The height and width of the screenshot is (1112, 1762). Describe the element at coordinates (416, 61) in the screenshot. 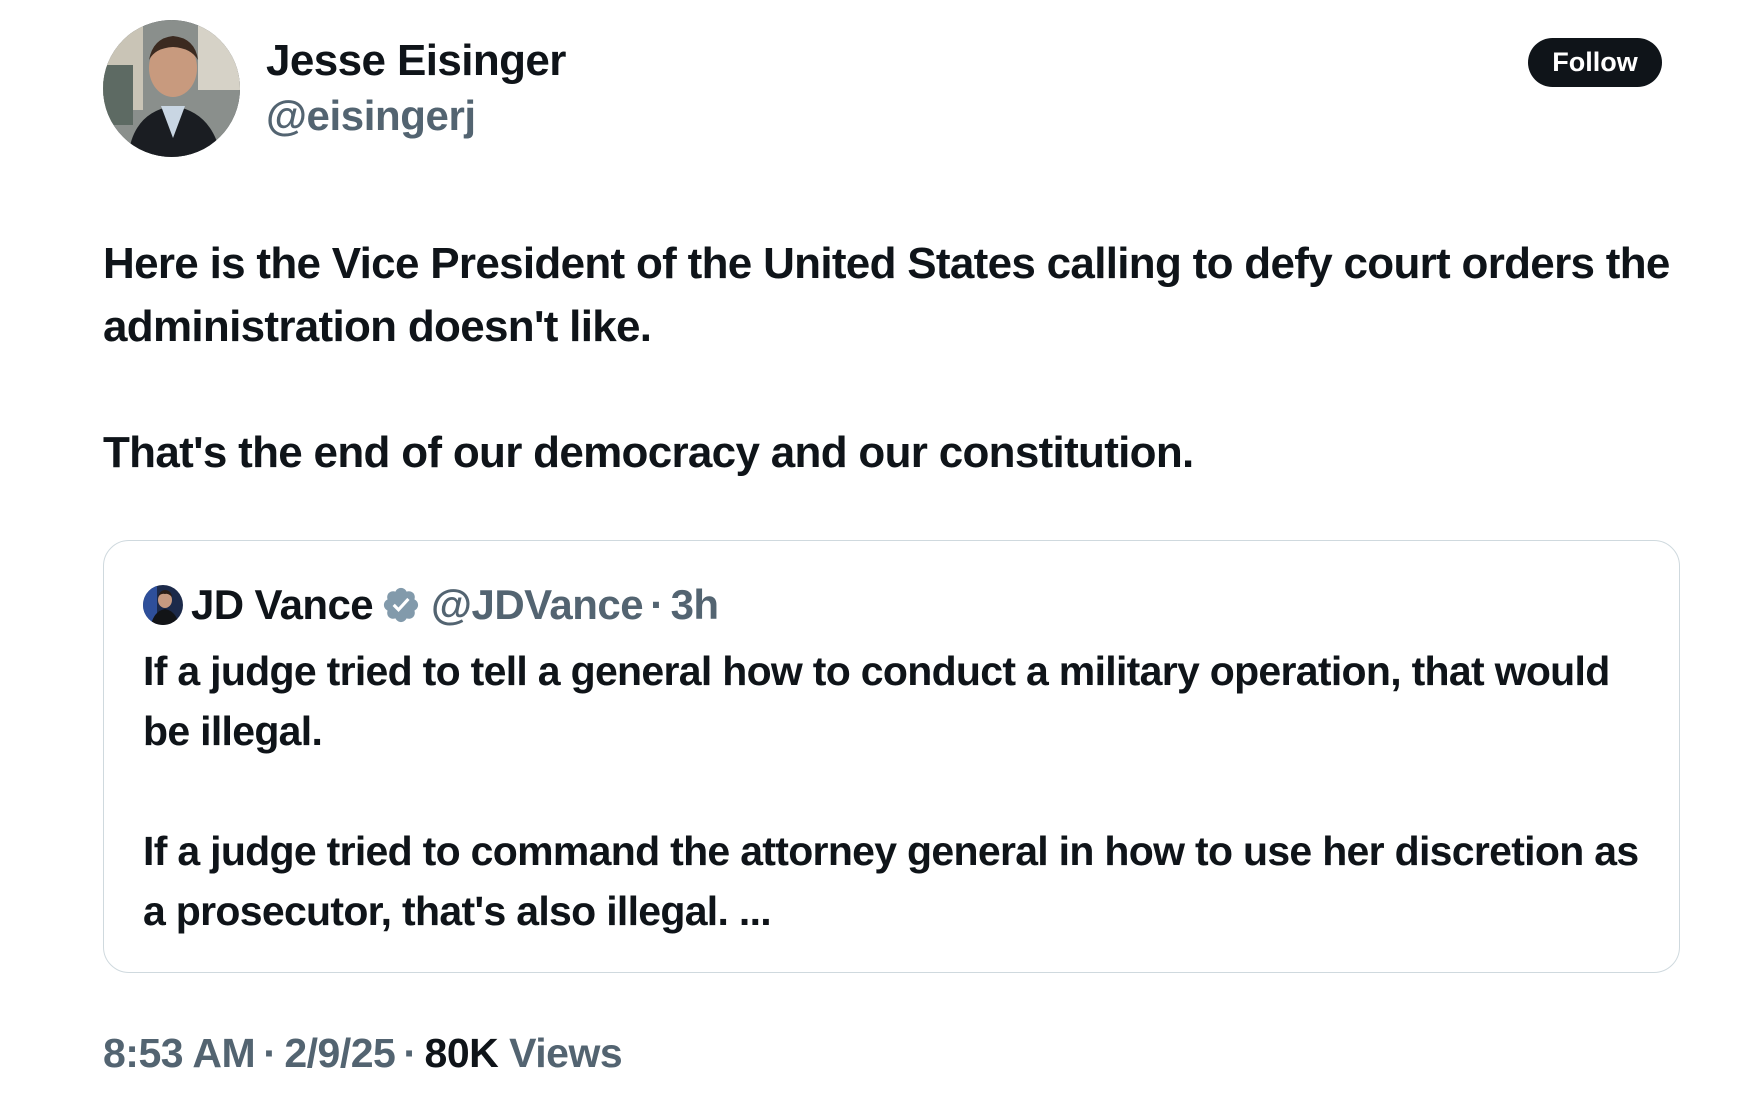

I see `author-name: Jesse Eisinger` at that location.